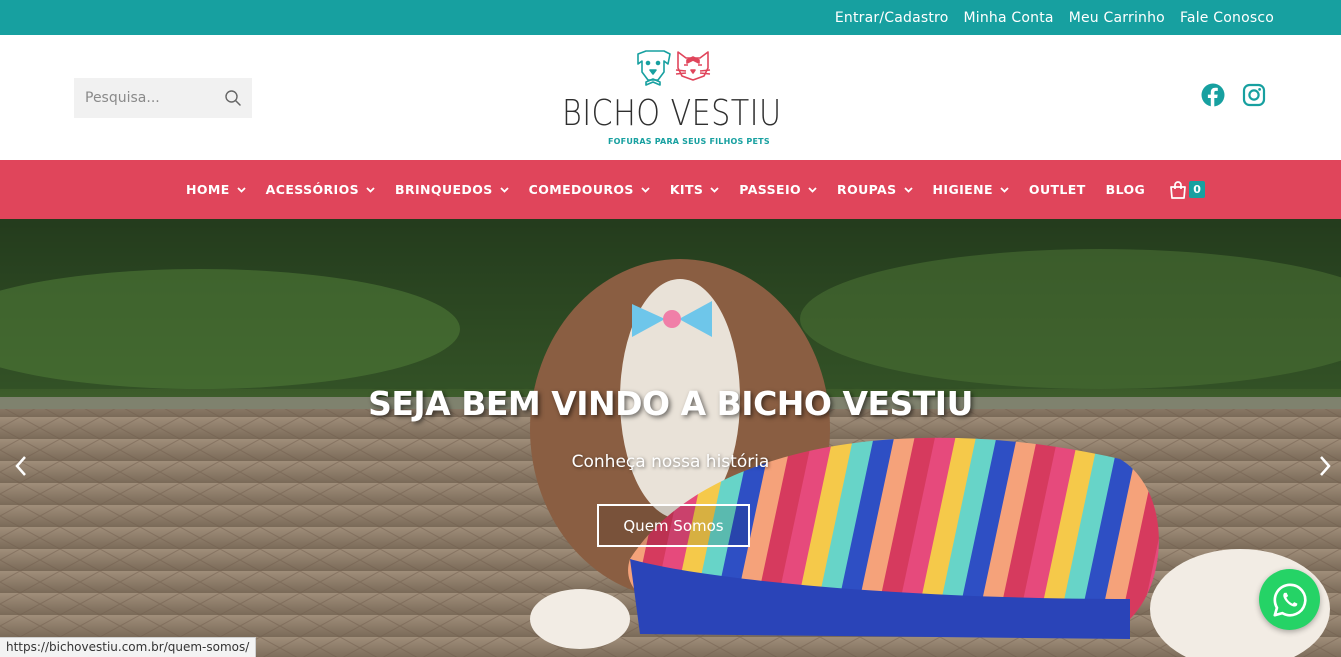 This screenshot has width=1341, height=657. What do you see at coordinates (1178, 189) in the screenshot?
I see `shopping-bag-icon` at bounding box center [1178, 189].